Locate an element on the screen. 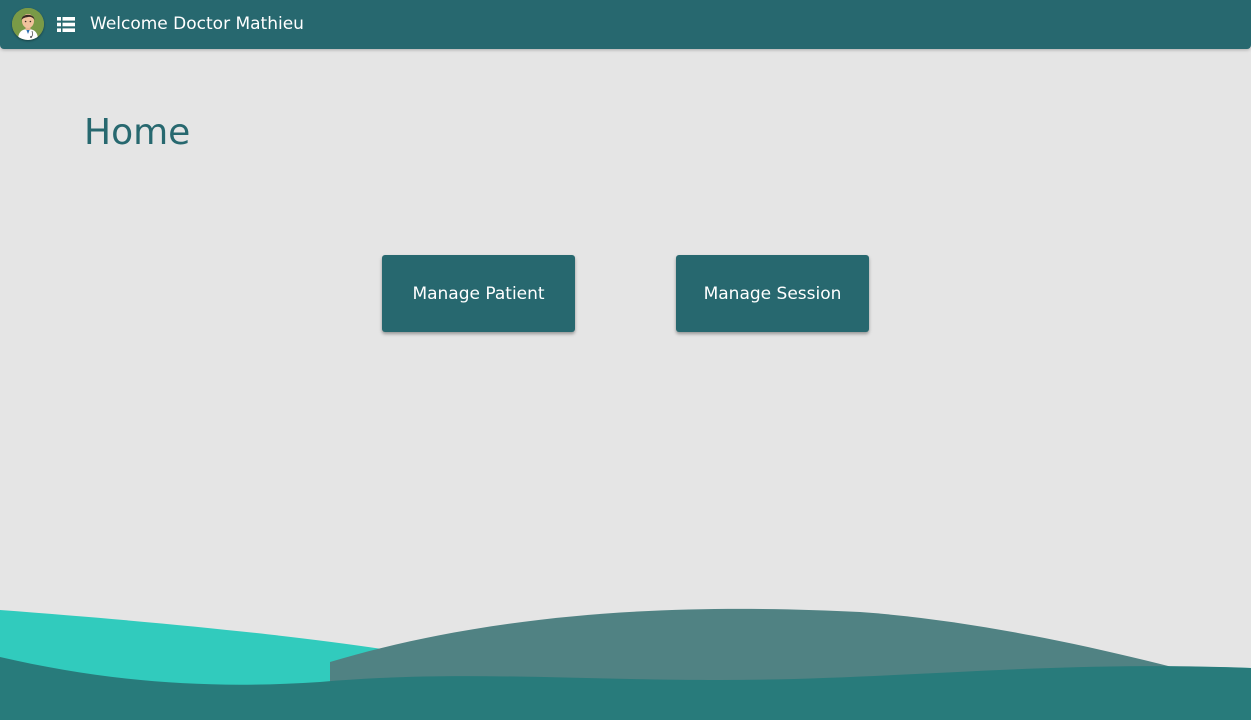 The image size is (1251, 720). top-app-bar: Welcome Doctor Mathieu is located at coordinates (625, 24).